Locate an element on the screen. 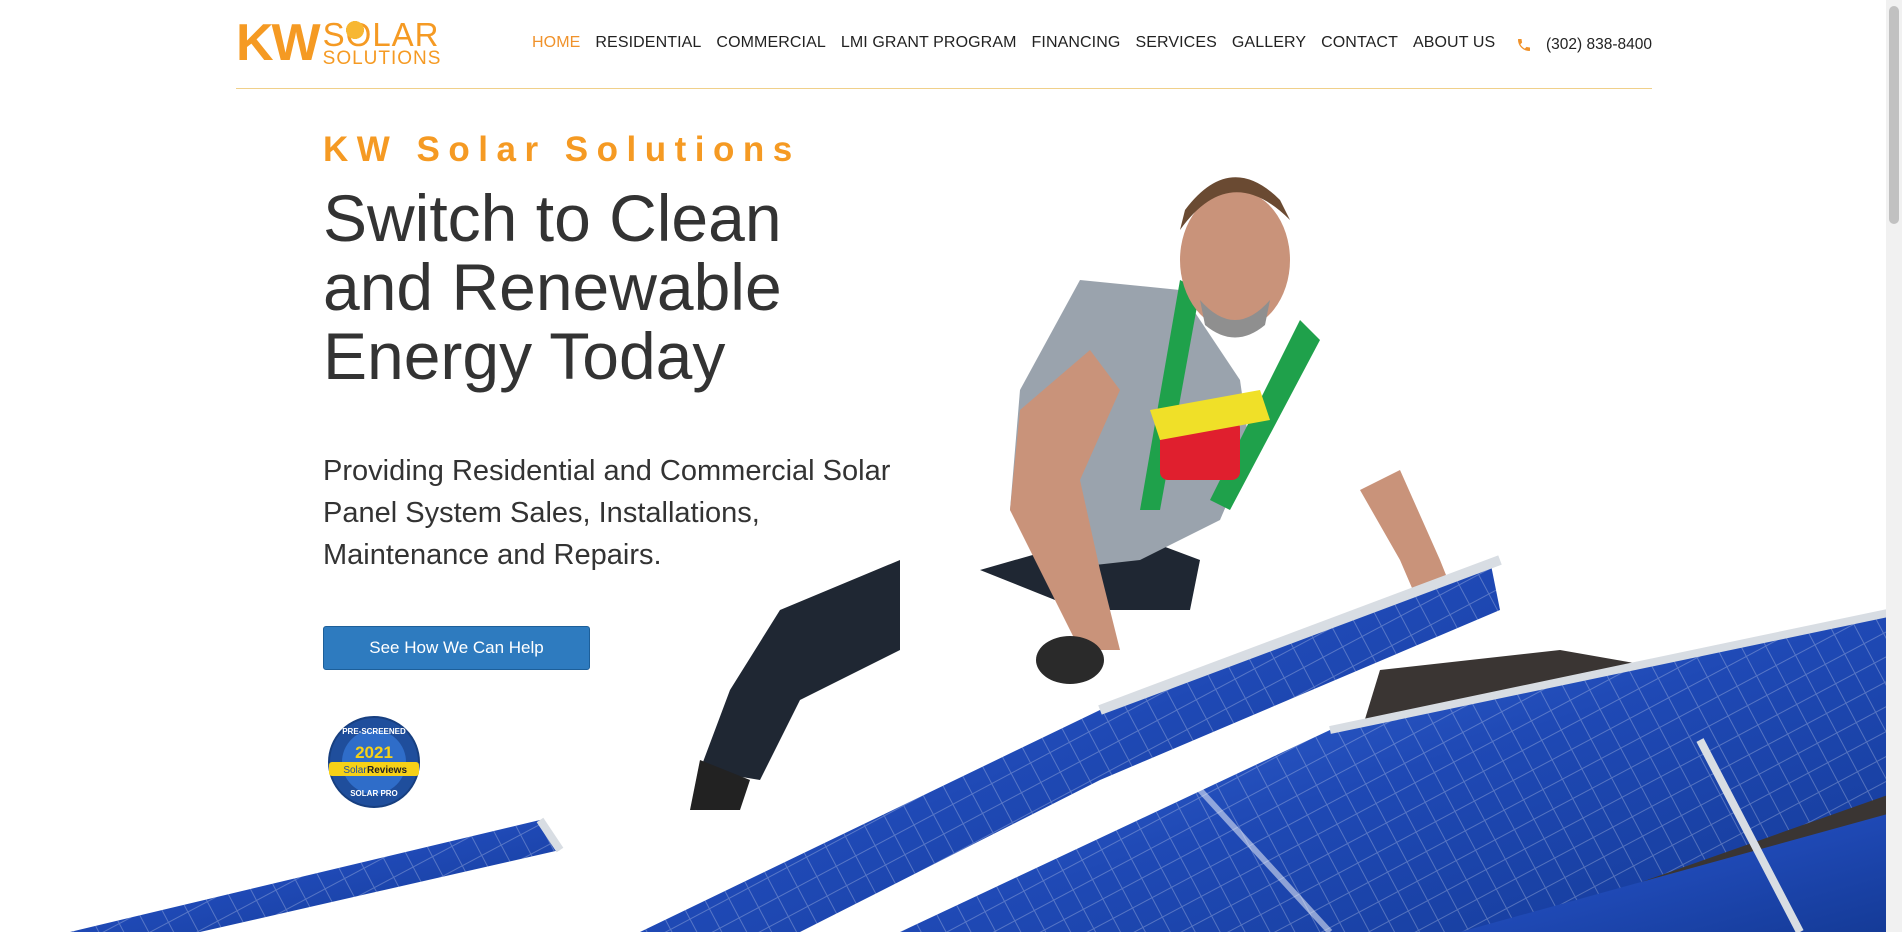  nav-home: HOME is located at coordinates (556, 43).